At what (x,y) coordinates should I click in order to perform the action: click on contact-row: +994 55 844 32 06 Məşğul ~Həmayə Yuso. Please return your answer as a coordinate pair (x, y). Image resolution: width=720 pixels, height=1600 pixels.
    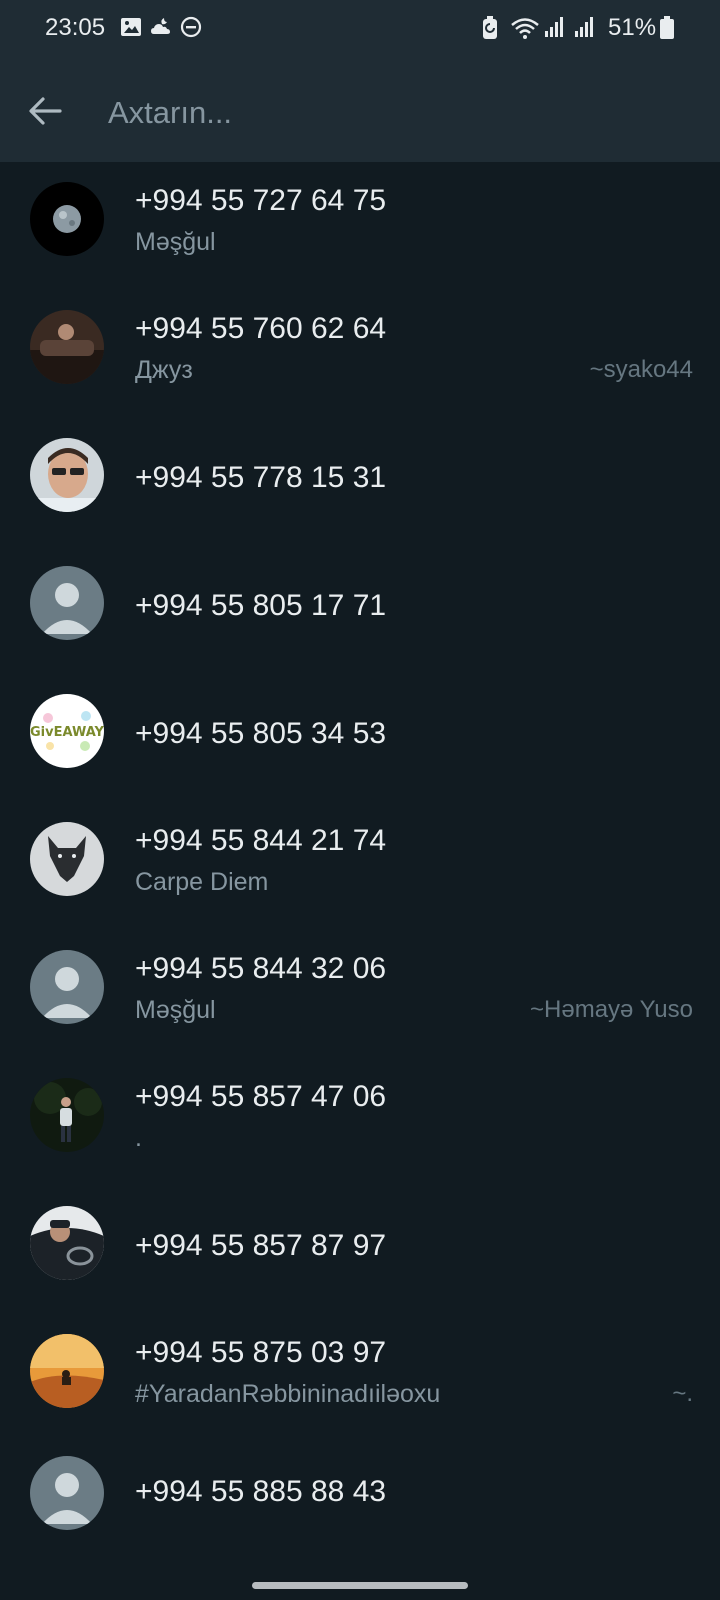
    Looking at the image, I should click on (360, 994).